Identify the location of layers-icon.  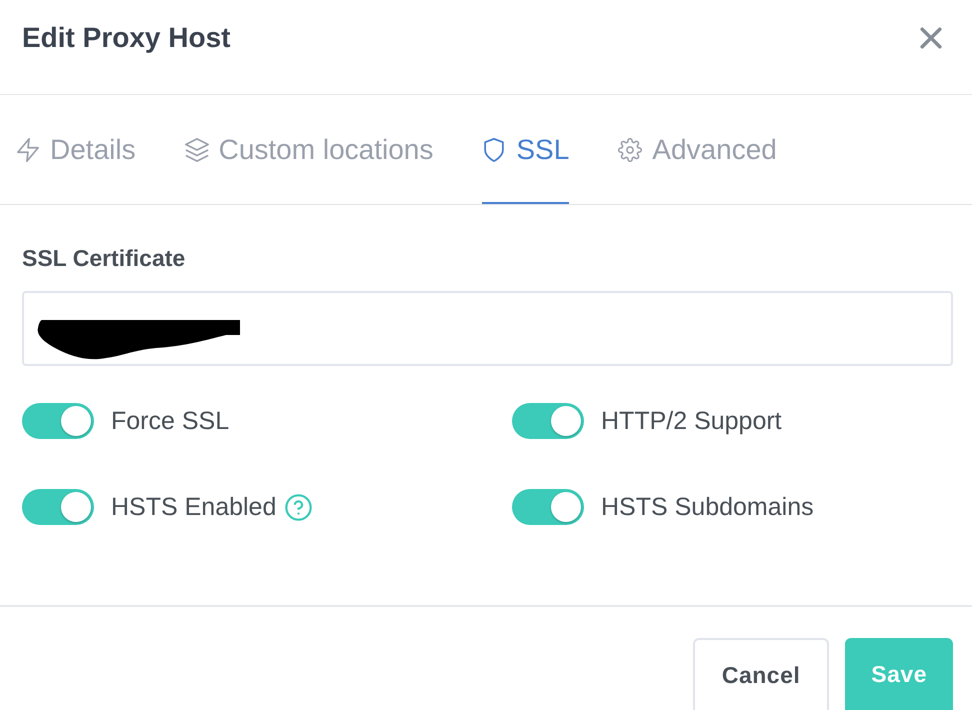
(196, 150).